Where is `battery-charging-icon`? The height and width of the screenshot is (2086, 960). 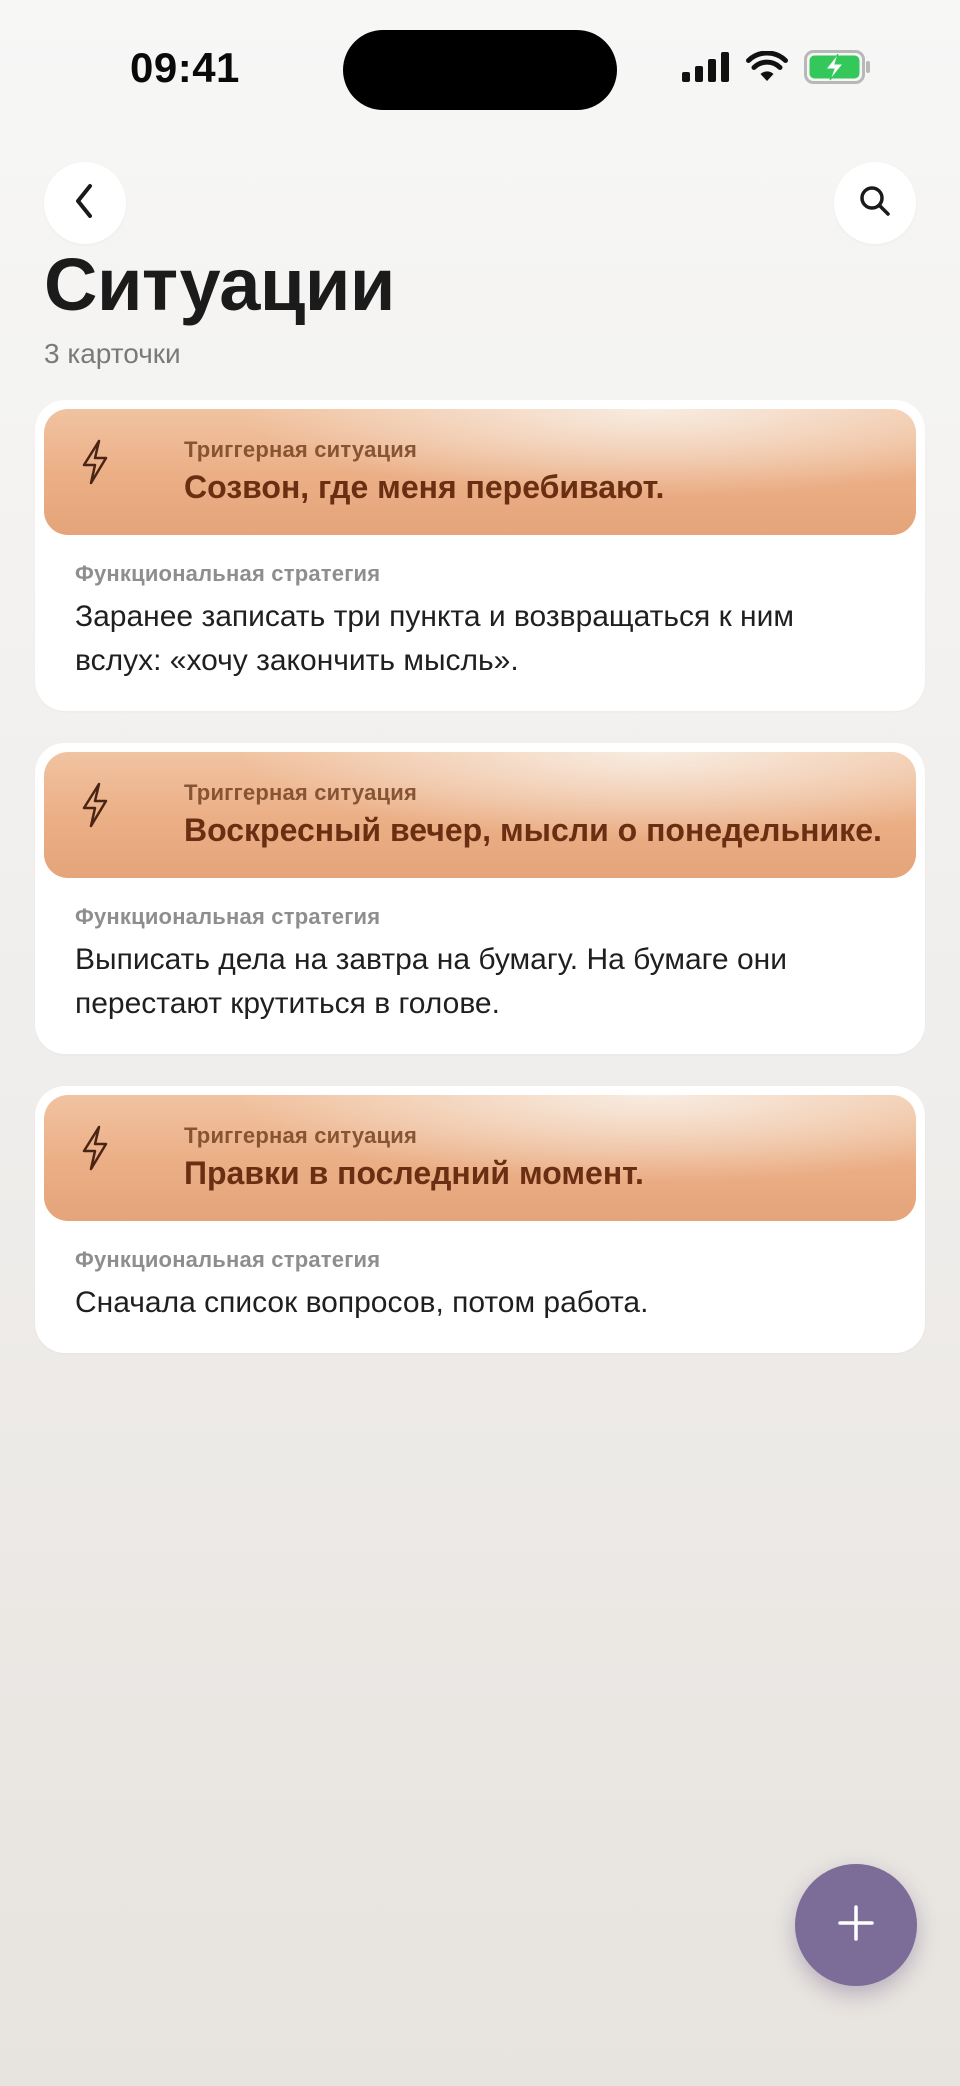
battery-charging-icon is located at coordinates (838, 67).